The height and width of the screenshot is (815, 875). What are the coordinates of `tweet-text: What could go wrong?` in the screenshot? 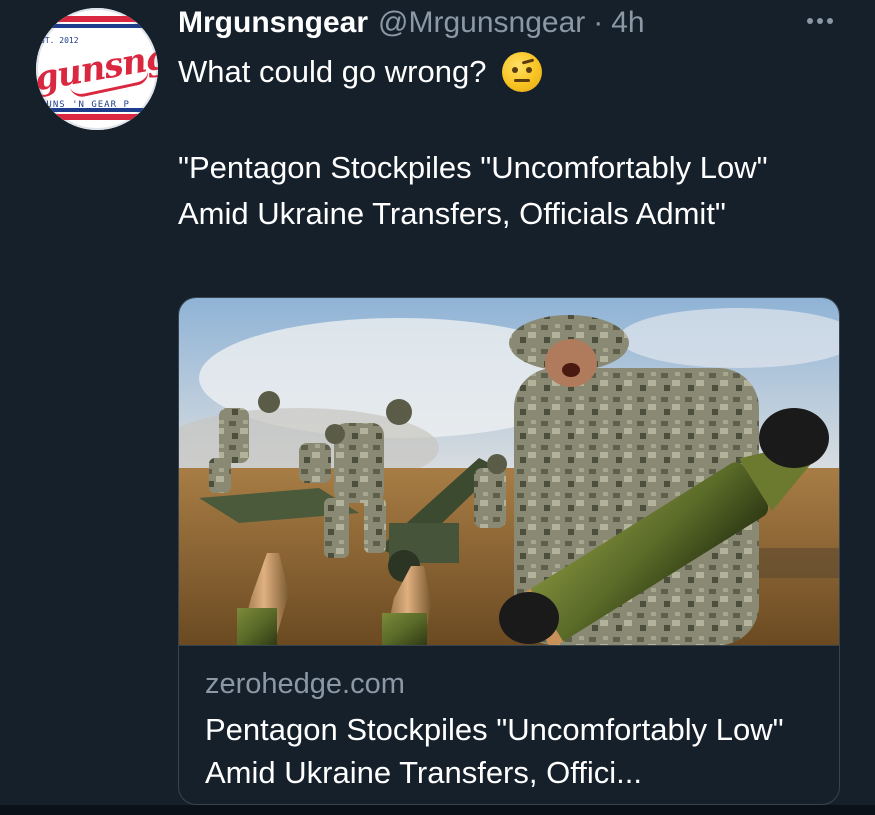 It's located at (332, 71).